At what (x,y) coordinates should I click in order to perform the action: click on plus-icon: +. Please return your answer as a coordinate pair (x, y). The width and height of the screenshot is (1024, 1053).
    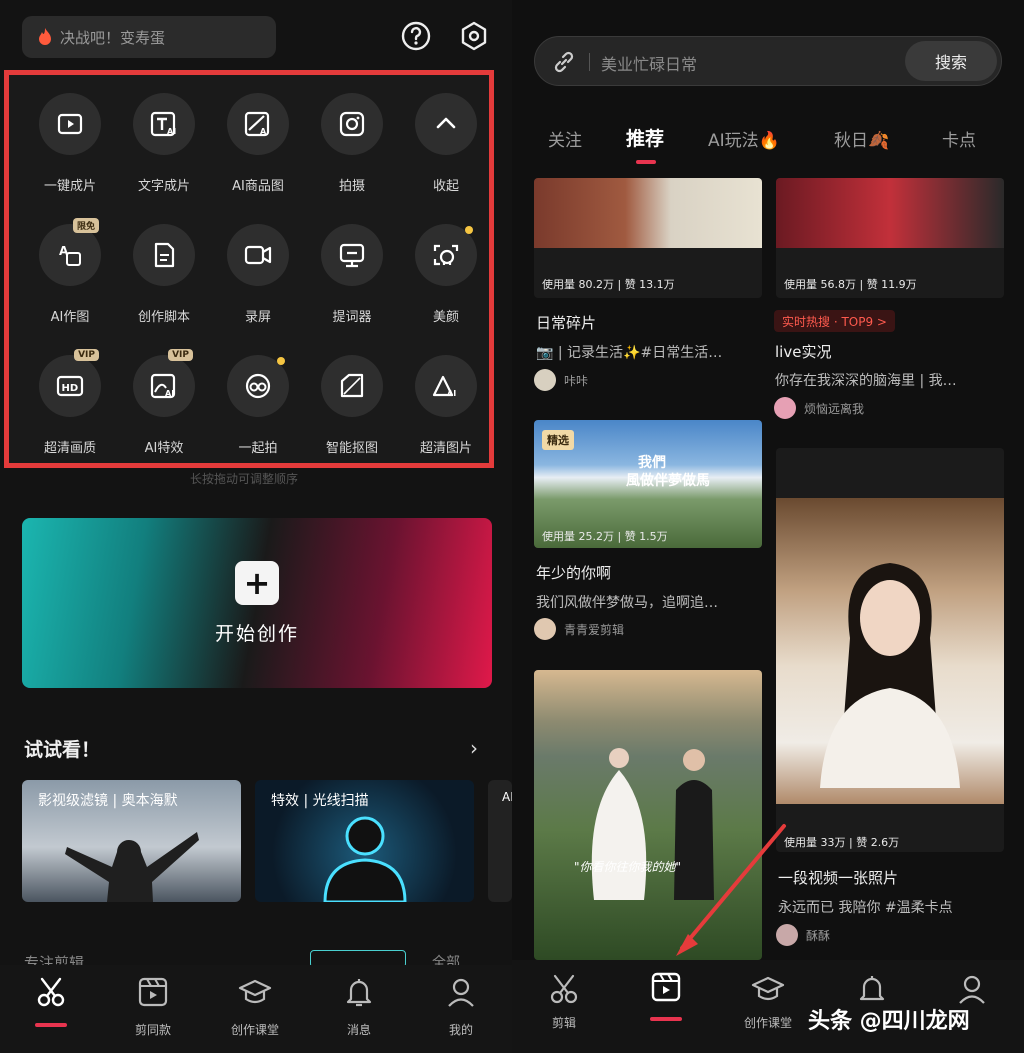
    Looking at the image, I should click on (257, 582).